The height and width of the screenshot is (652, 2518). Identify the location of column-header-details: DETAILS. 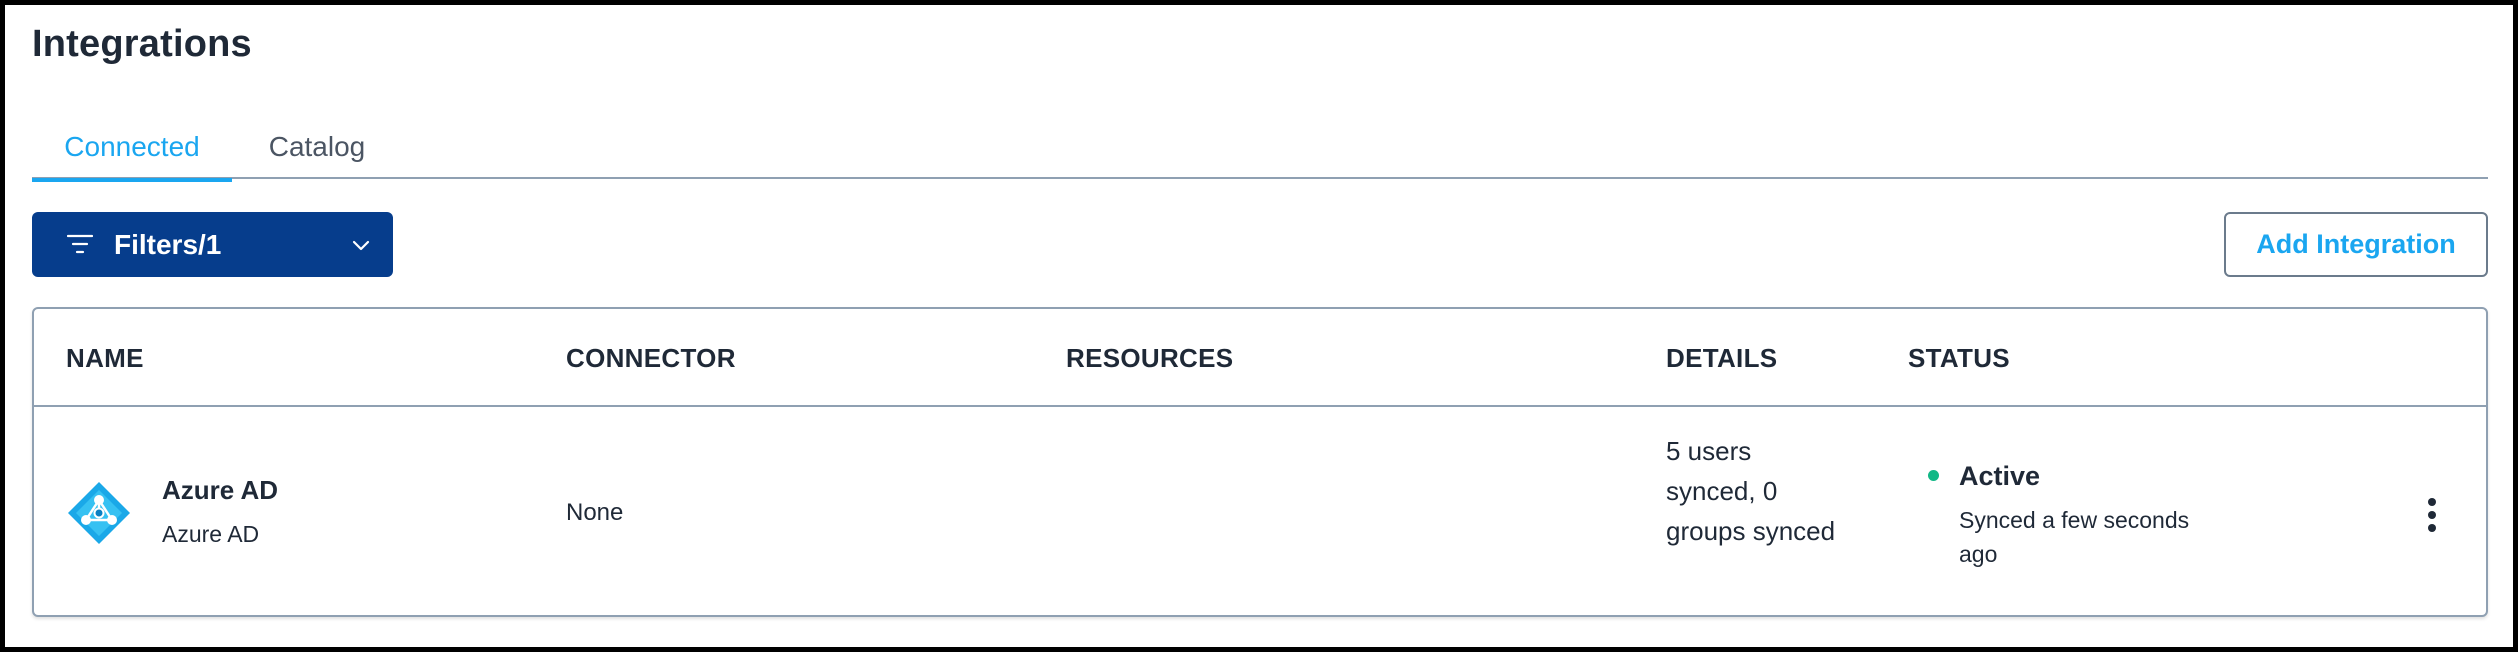
(1721, 358).